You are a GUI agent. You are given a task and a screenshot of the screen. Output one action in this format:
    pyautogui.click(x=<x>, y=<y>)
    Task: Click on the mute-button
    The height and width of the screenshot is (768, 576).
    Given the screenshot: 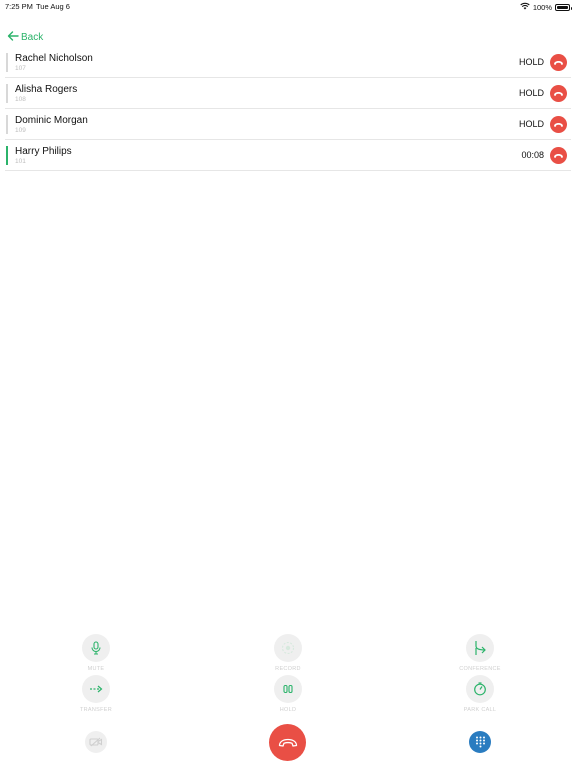 What is the action you would take?
    pyautogui.click(x=96, y=648)
    